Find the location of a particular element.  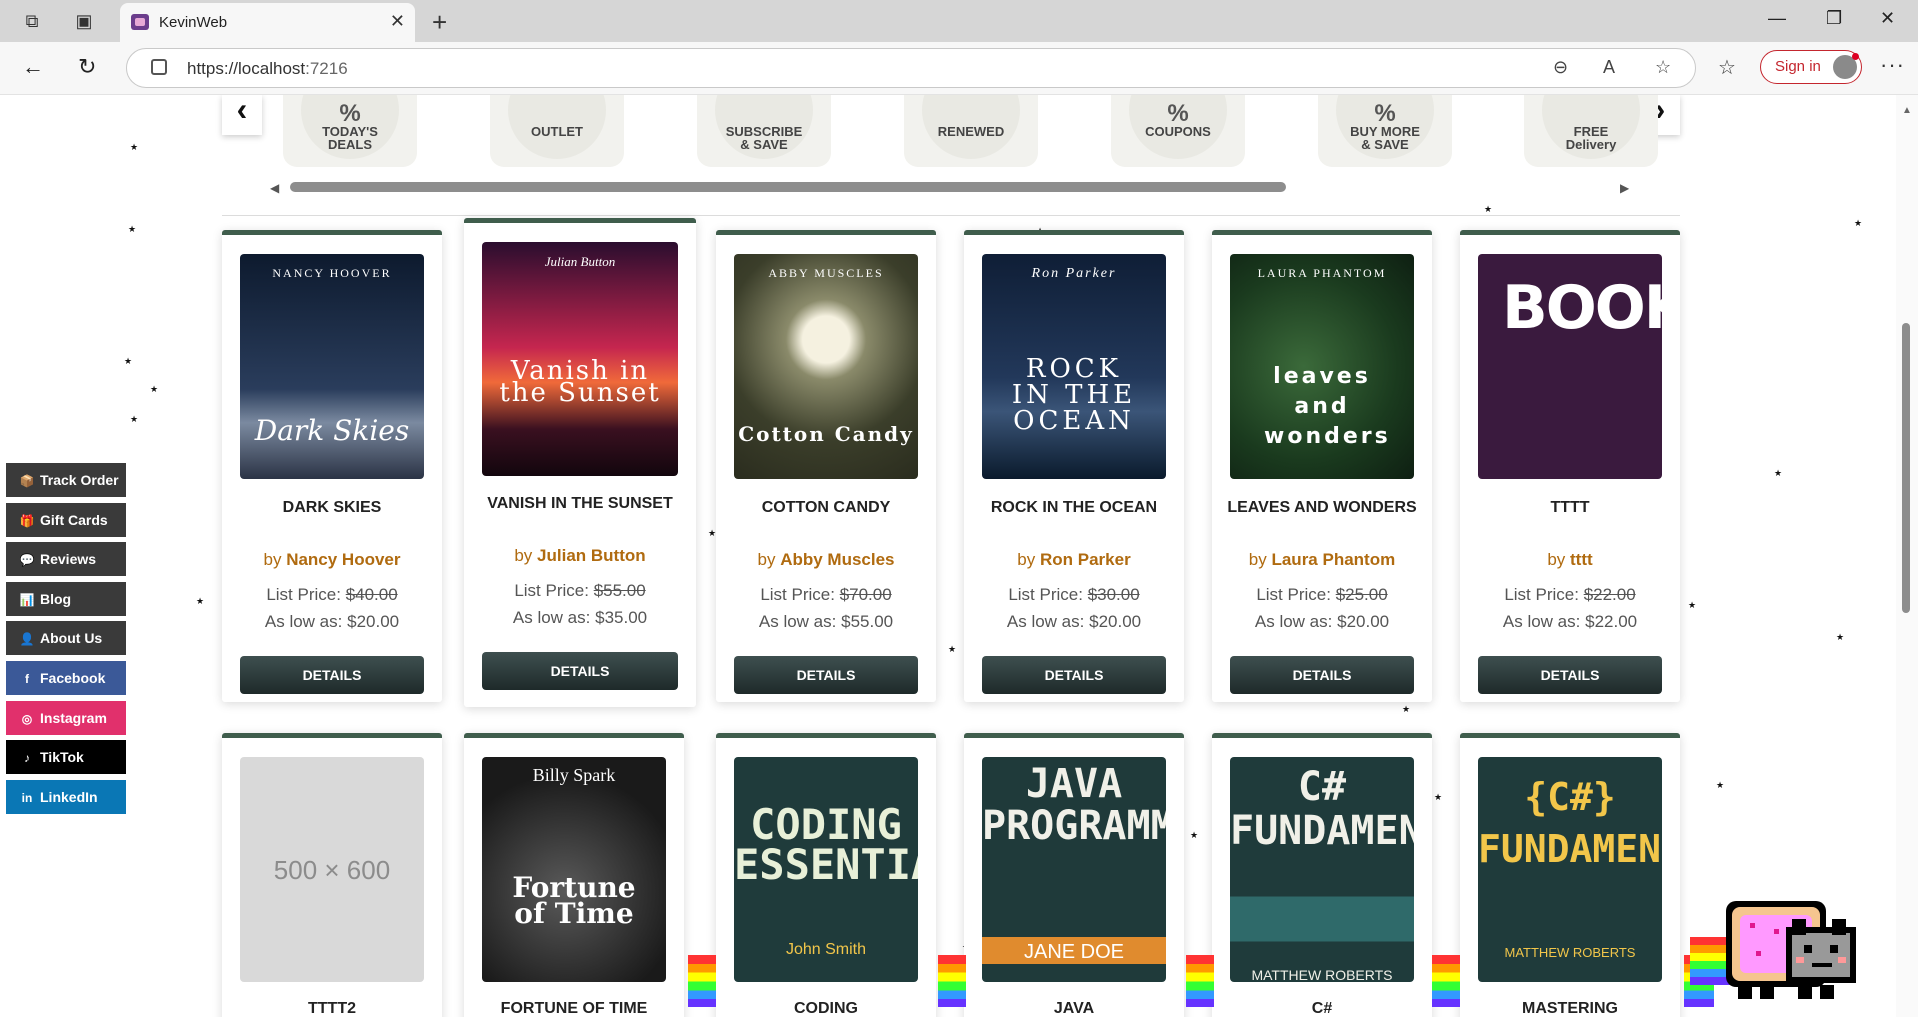

reload-icon: ↻ is located at coordinates (87, 67).